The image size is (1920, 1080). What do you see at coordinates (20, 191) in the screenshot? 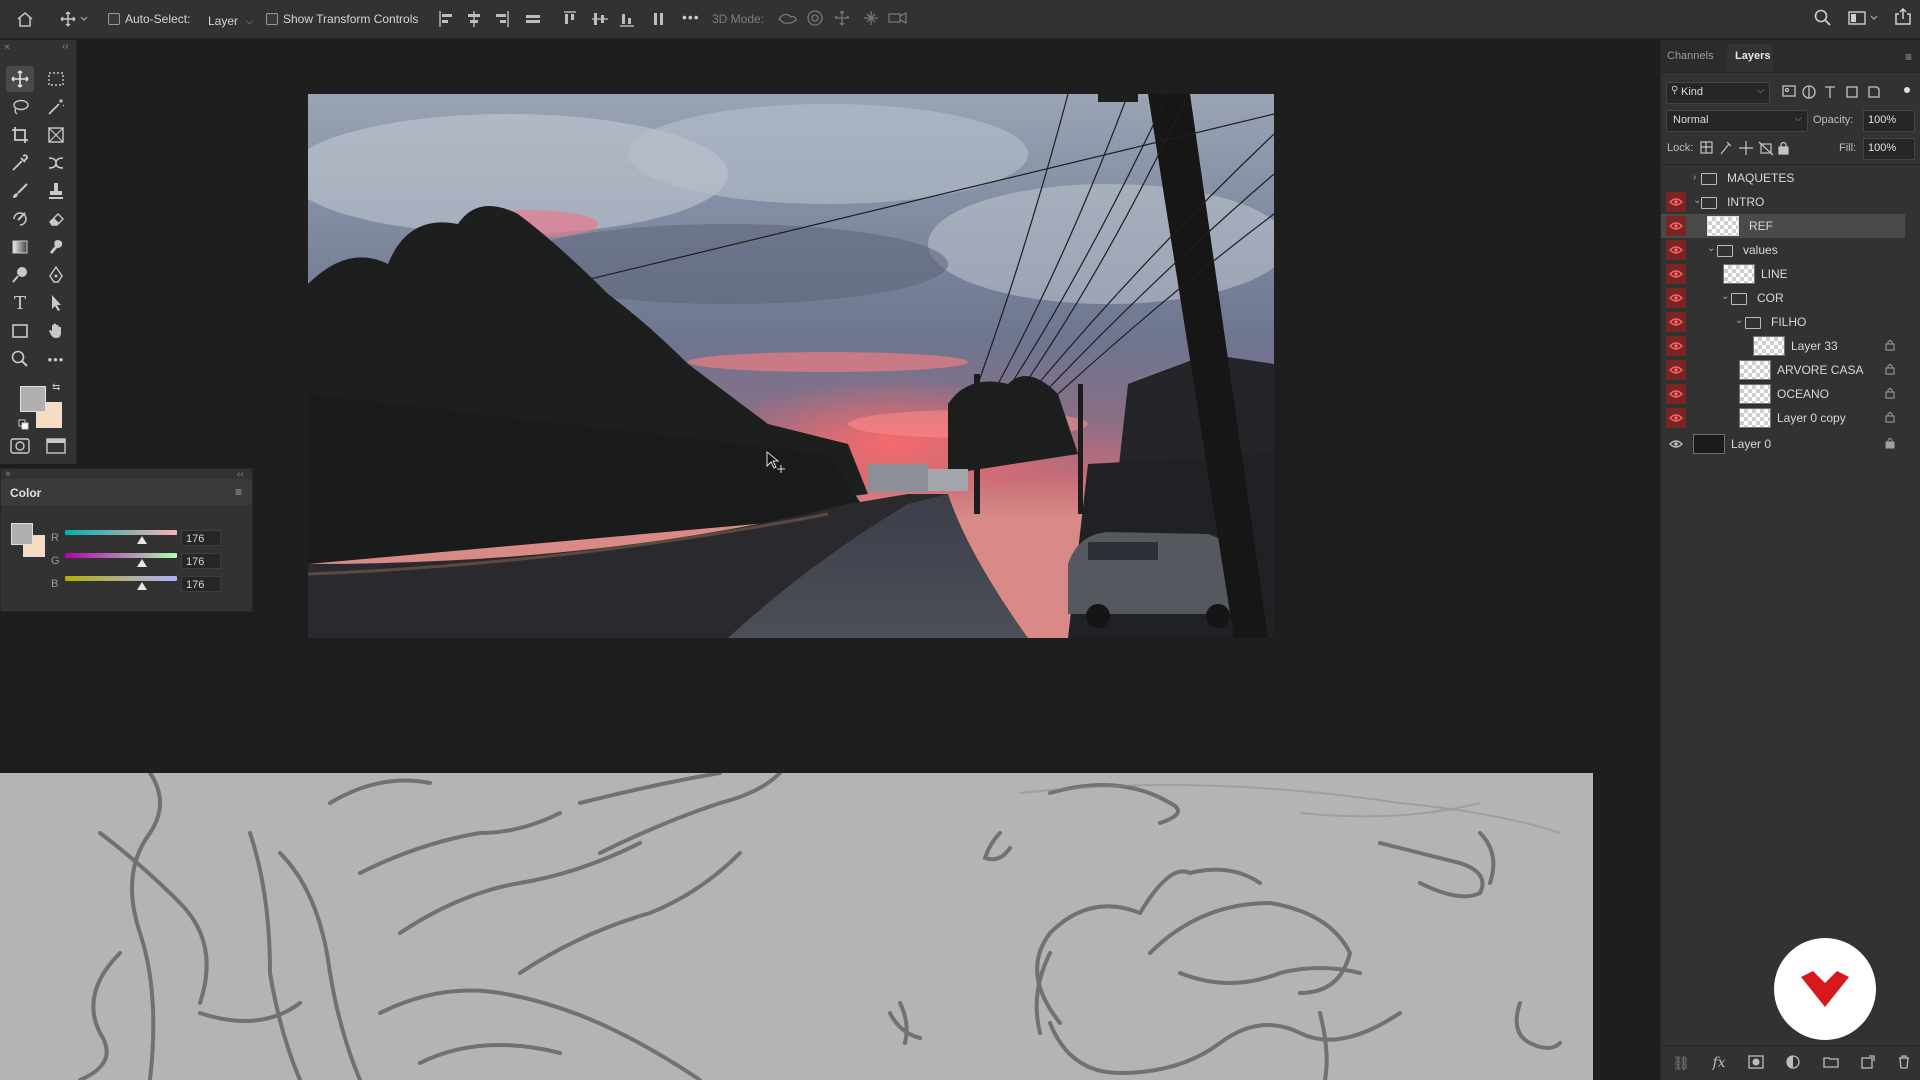
I see `brush-tool-icon` at bounding box center [20, 191].